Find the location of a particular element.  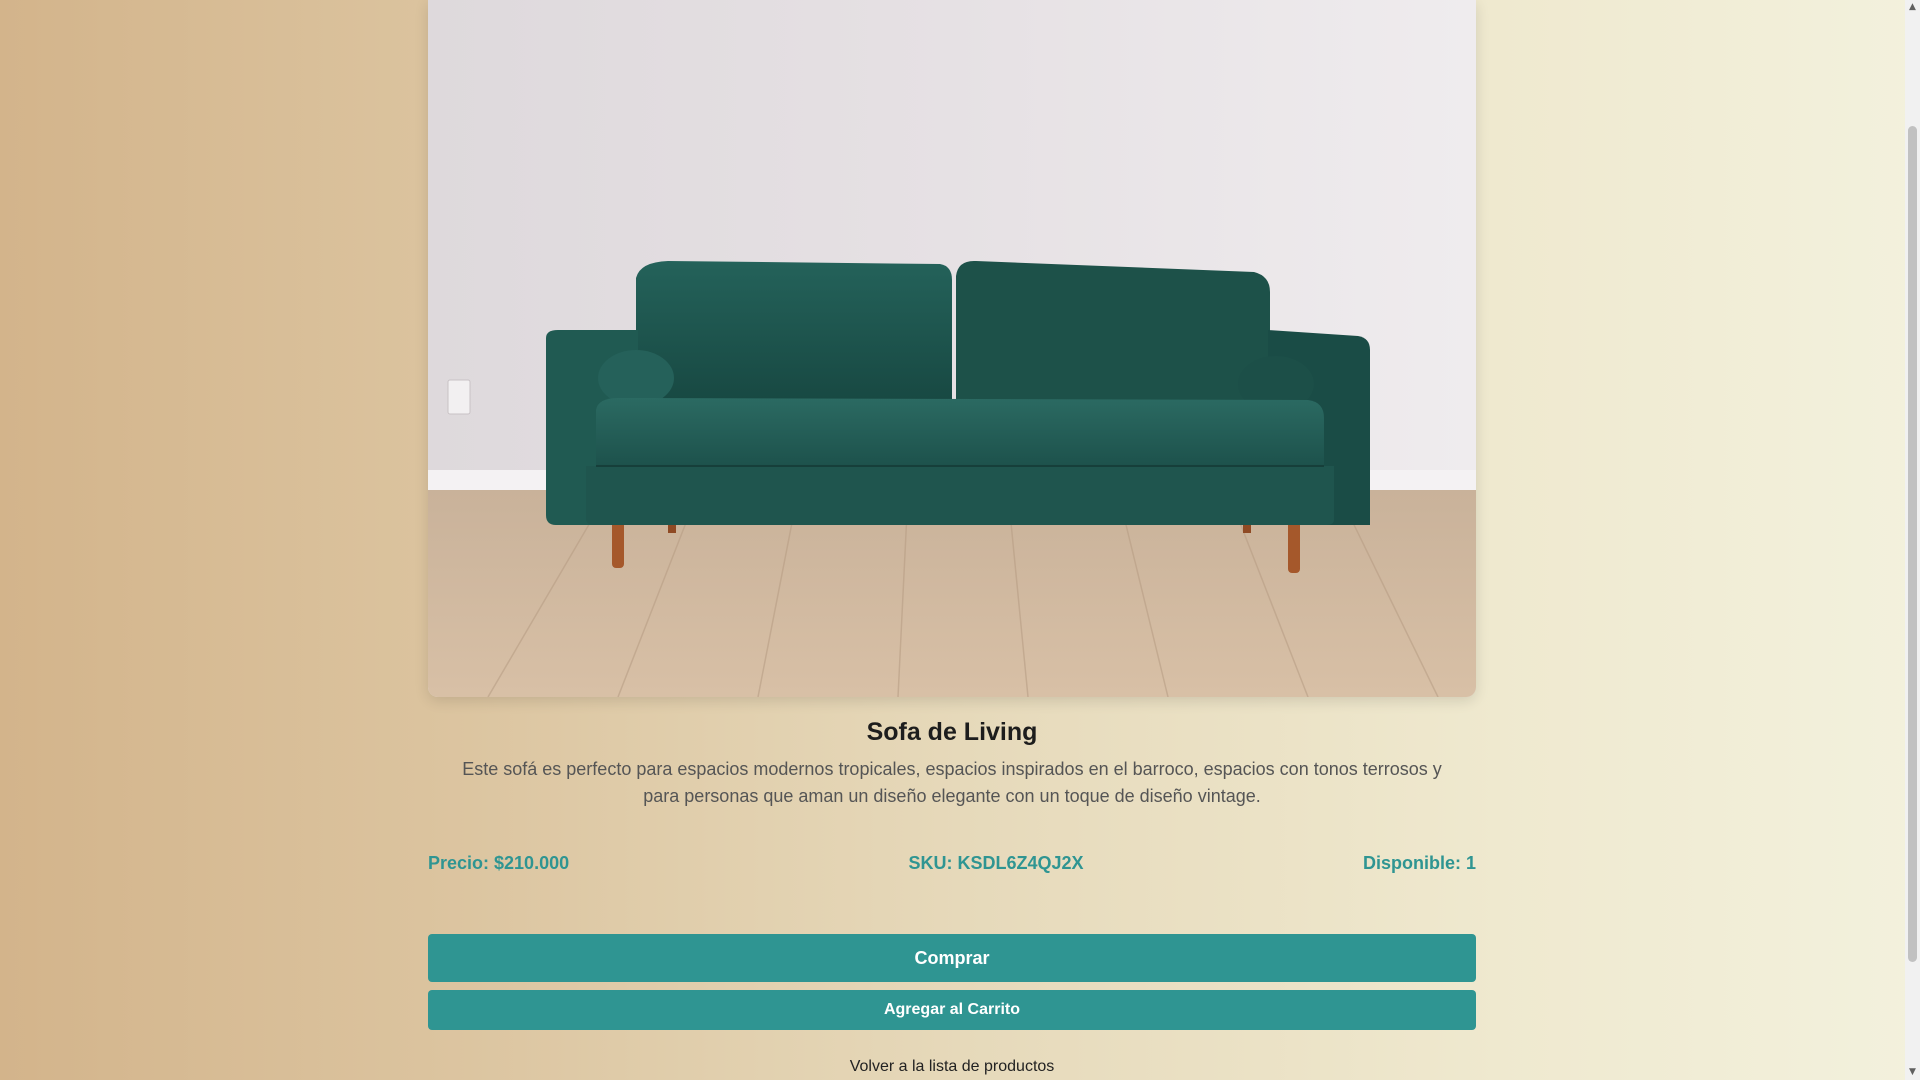

scroll-down-icon: ▼ is located at coordinates (1912, 1072).